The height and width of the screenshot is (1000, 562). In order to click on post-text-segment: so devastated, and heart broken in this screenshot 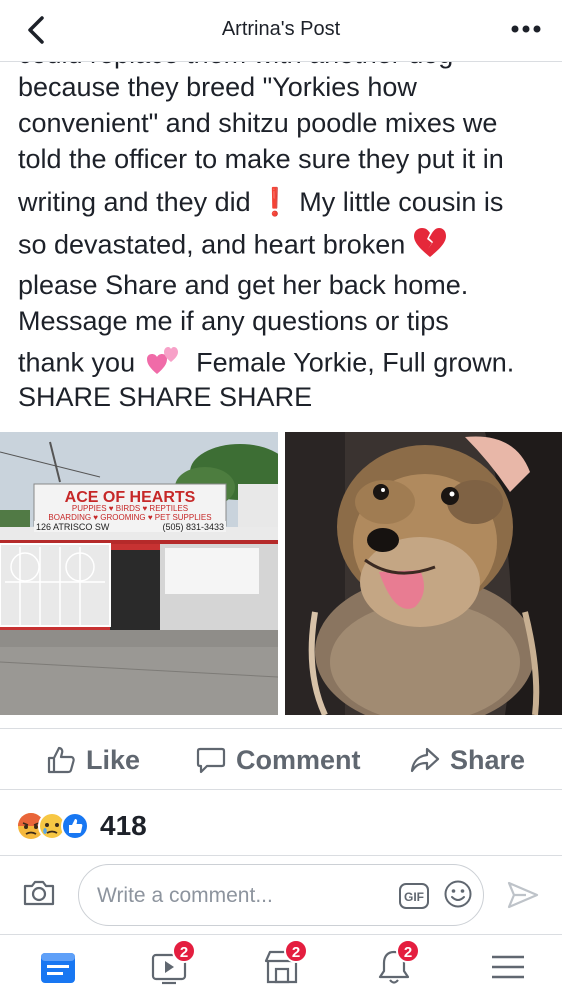, I will do `click(212, 244)`.